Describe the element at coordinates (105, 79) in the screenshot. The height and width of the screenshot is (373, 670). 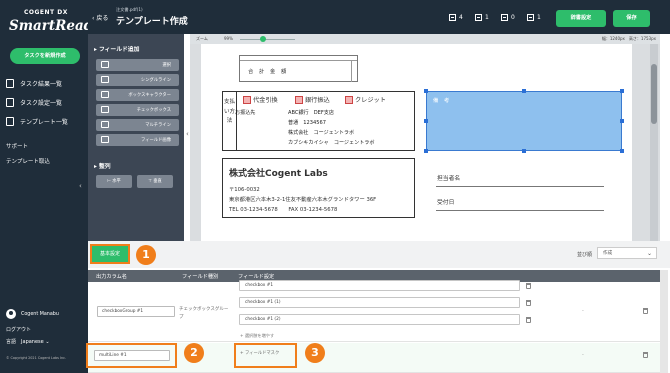
I see `single-line-icon` at that location.